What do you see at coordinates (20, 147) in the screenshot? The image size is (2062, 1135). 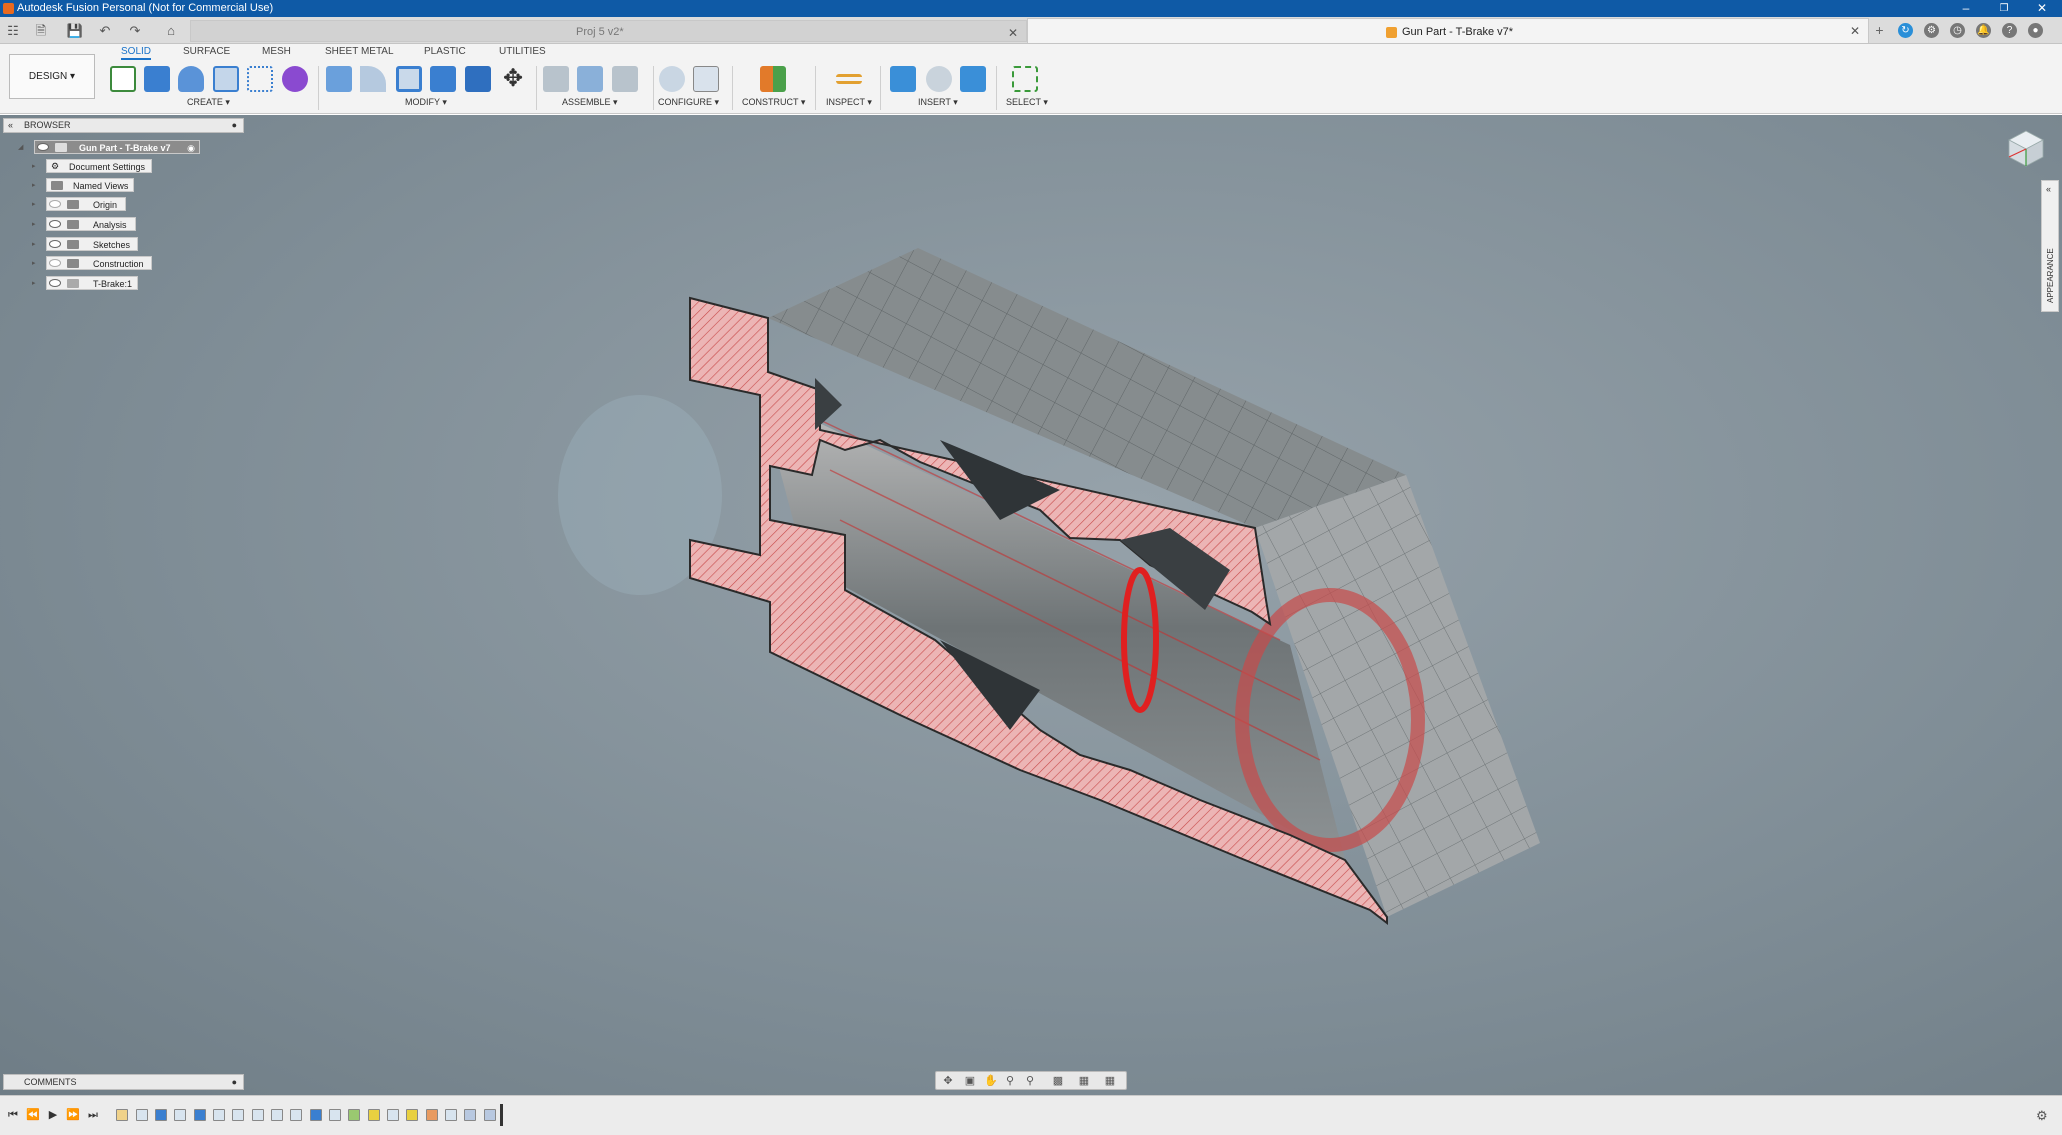 I see `expand-root-icon: ◢` at bounding box center [20, 147].